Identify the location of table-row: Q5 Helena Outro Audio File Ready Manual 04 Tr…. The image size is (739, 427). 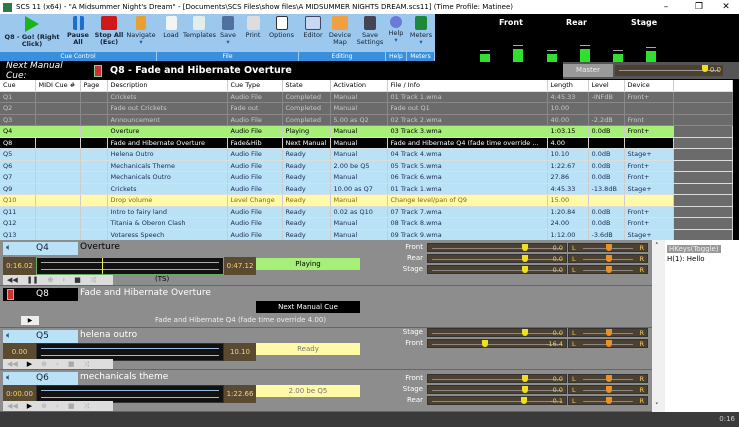
(366, 154).